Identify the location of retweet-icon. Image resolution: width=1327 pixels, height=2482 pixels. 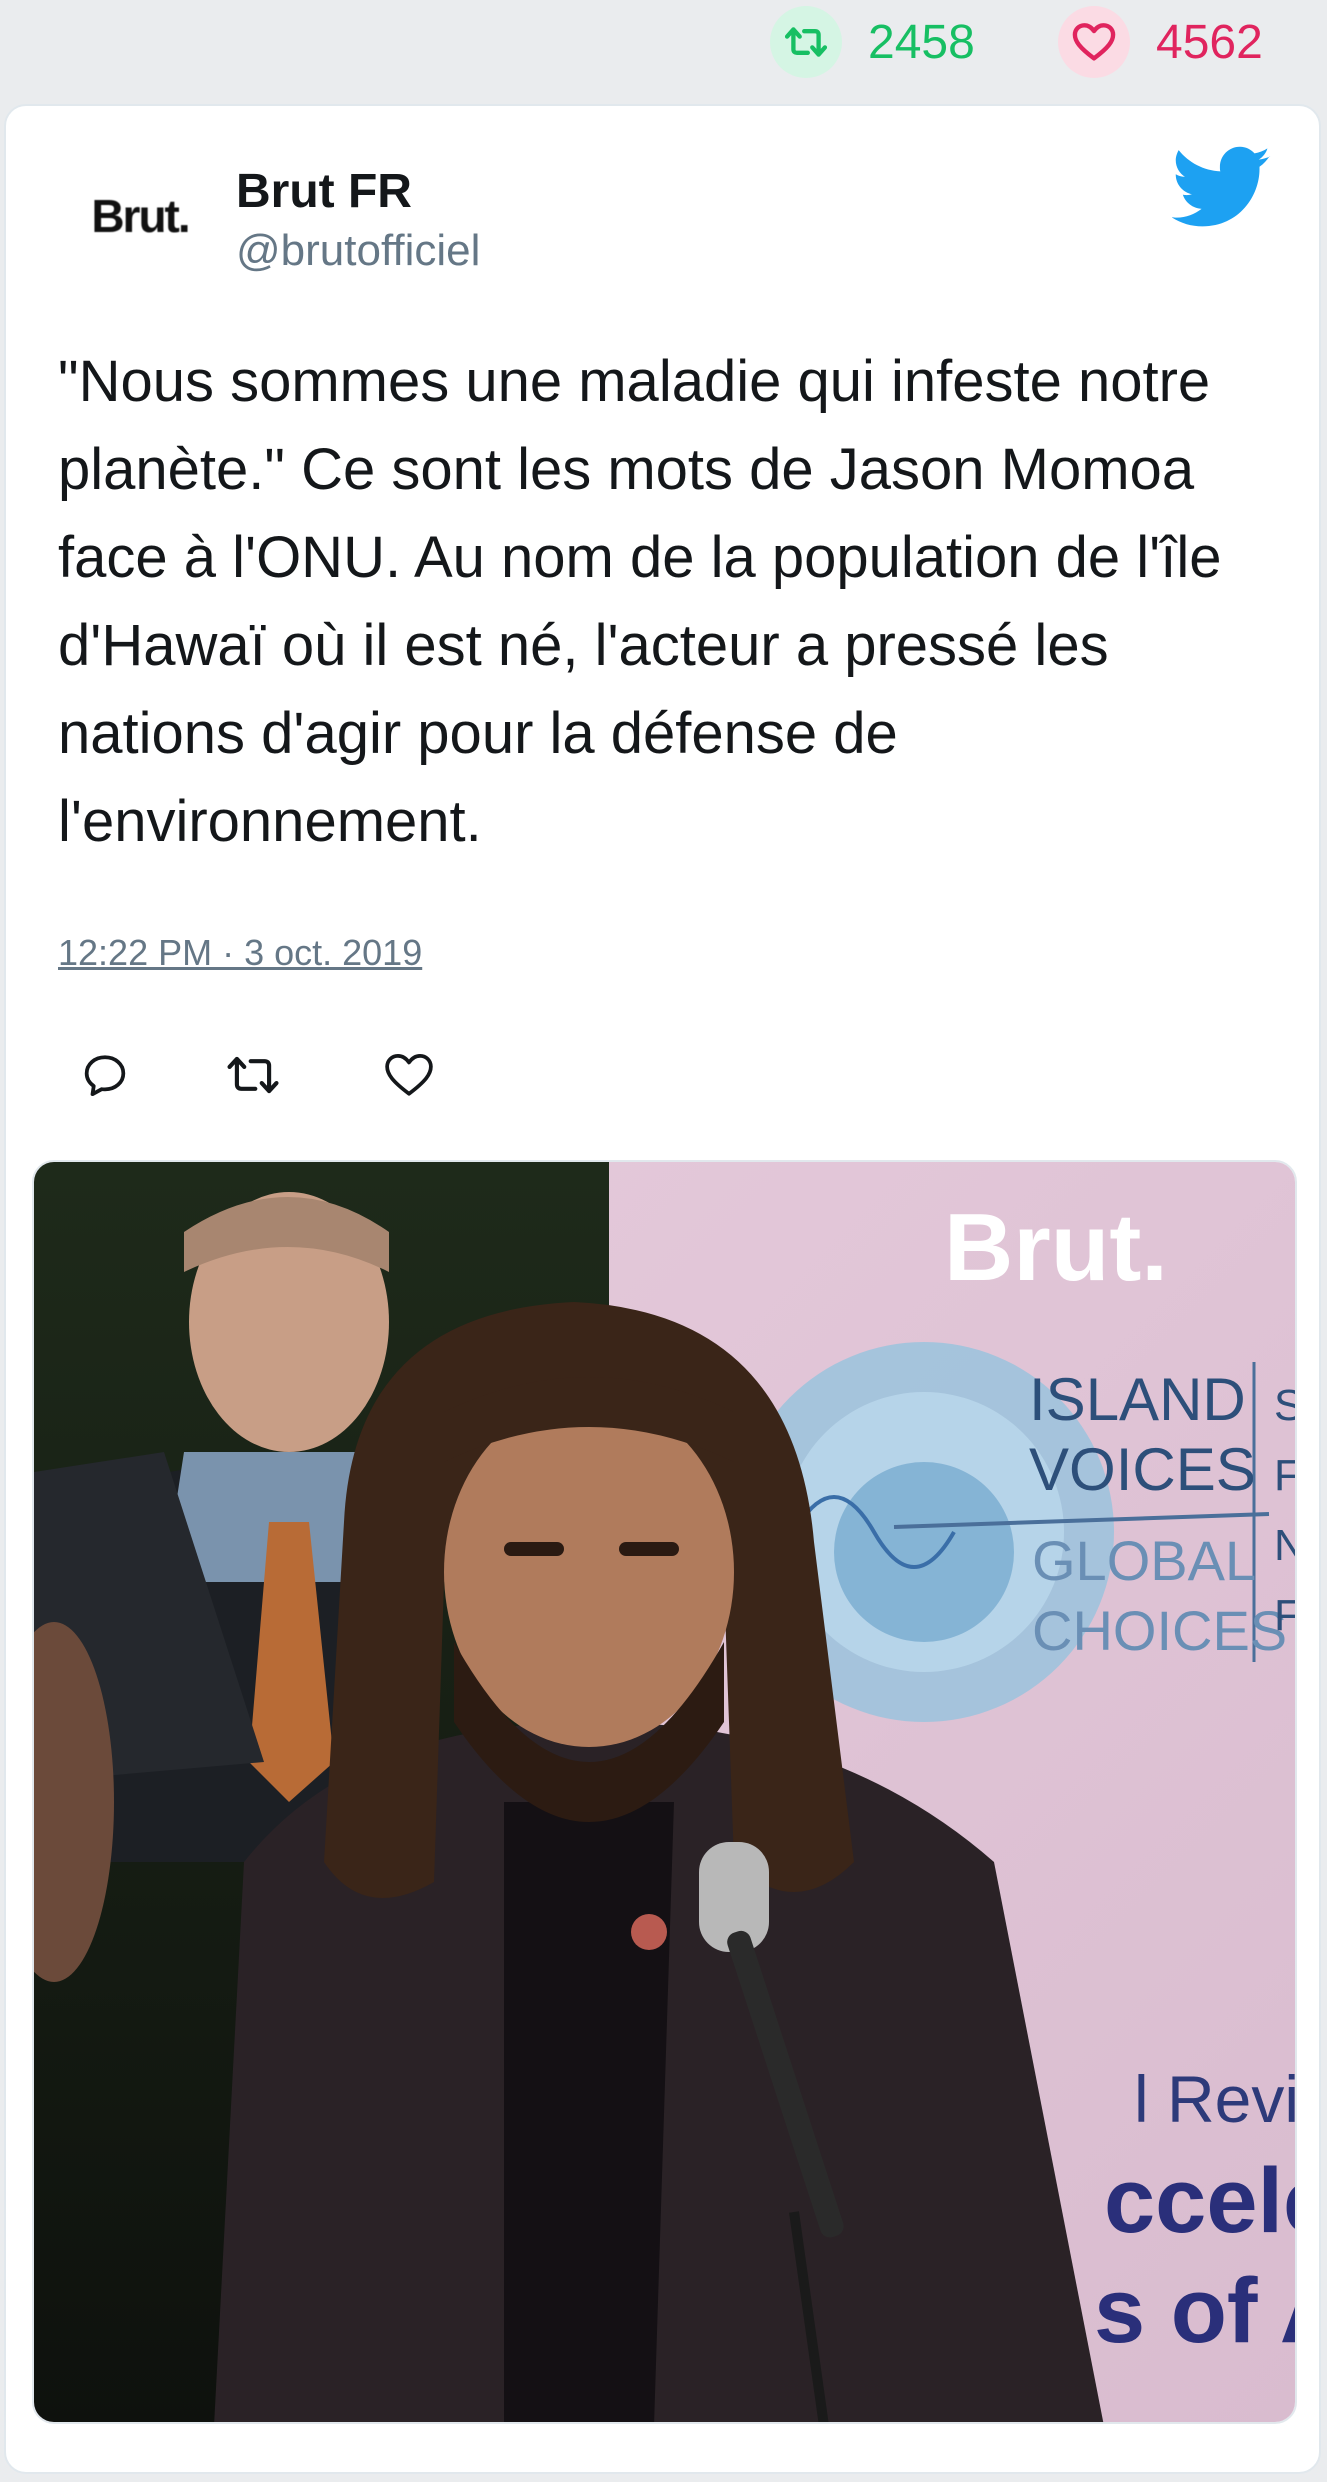
(806, 42).